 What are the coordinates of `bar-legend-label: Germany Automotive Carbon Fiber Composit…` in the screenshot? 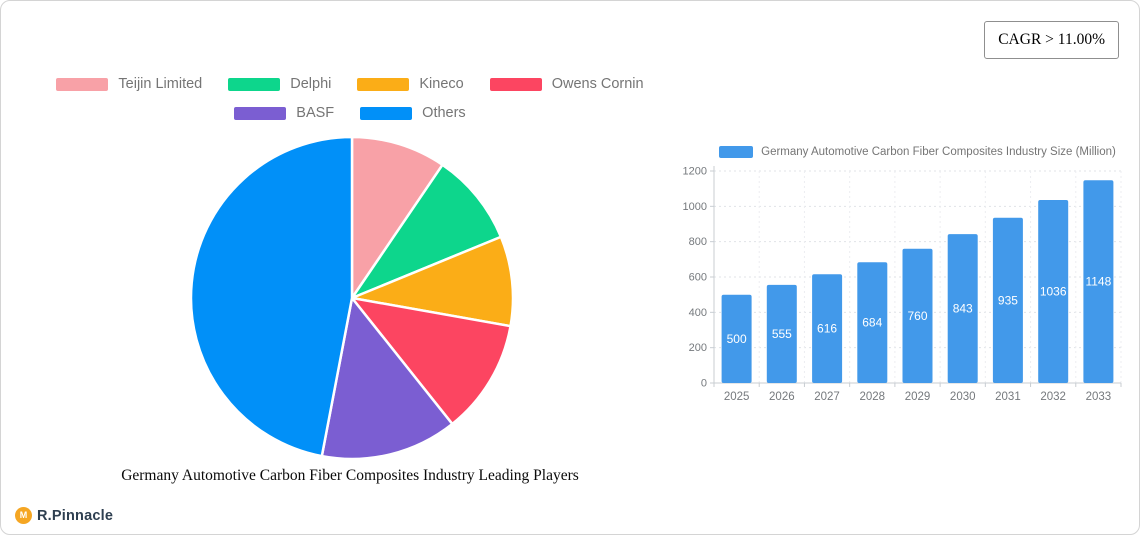 It's located at (938, 152).